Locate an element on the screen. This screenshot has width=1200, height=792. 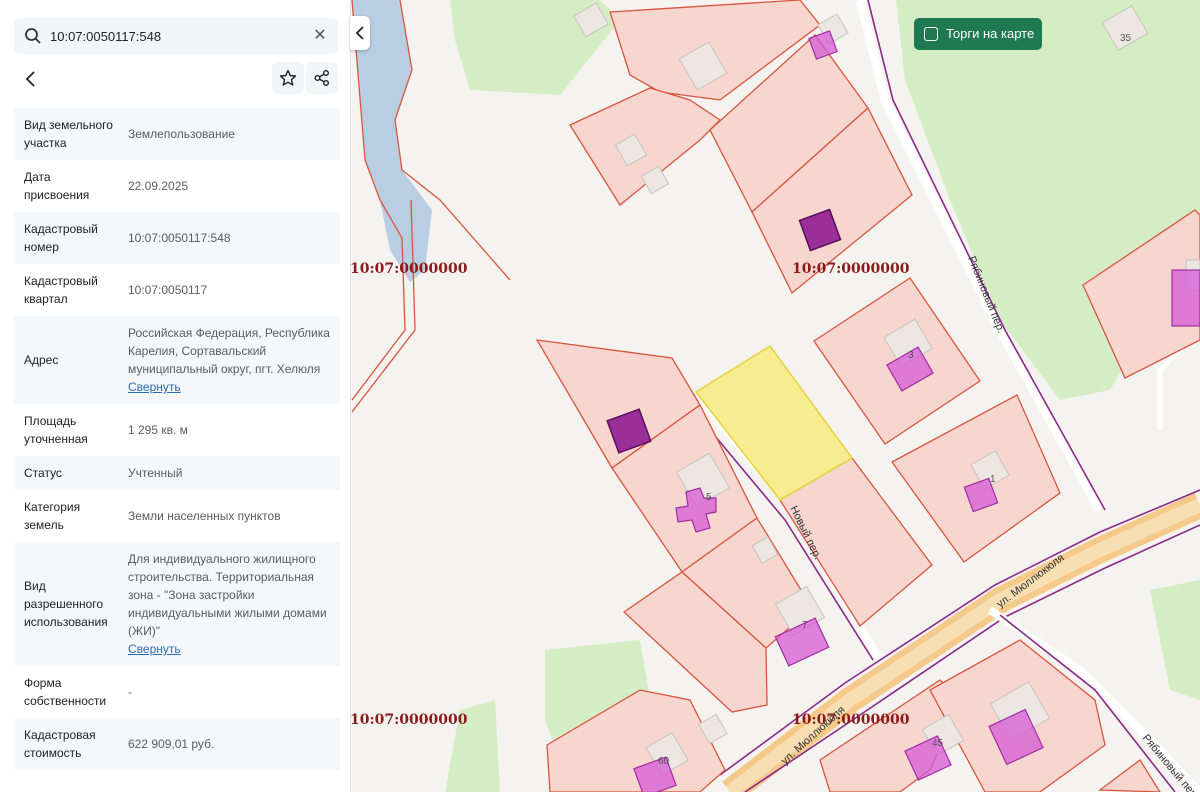
house-number: 5 is located at coordinates (709, 497).